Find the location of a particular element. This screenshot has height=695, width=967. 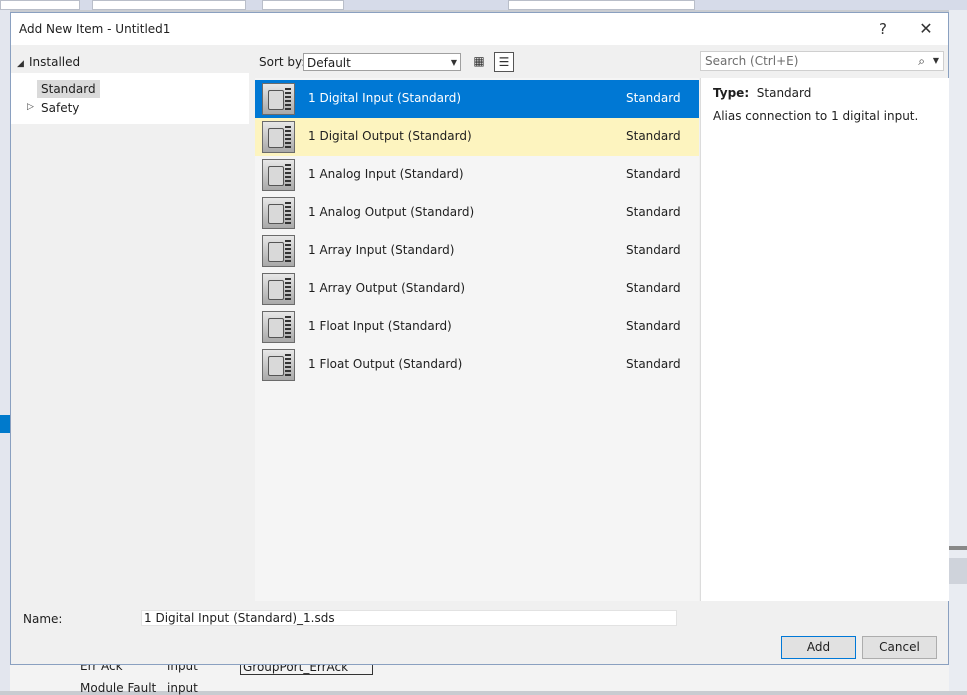

list-item: 1 Float Output (Standard) Standard is located at coordinates (477, 365).